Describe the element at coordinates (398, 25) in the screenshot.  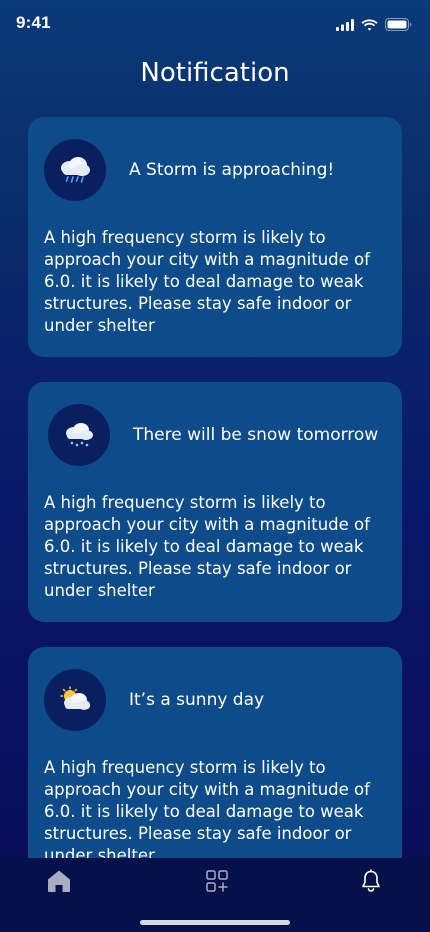
I see `battery-icon` at that location.